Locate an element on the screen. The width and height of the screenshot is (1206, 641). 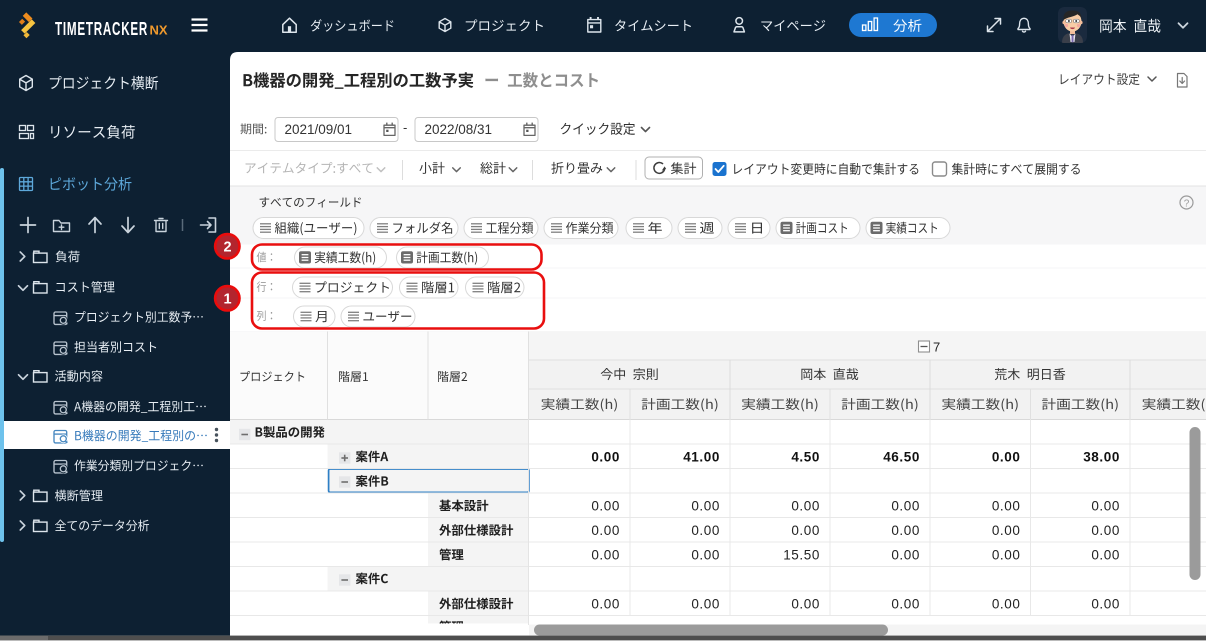
svg-text: 2022/08/31 is located at coordinates (459, 129).